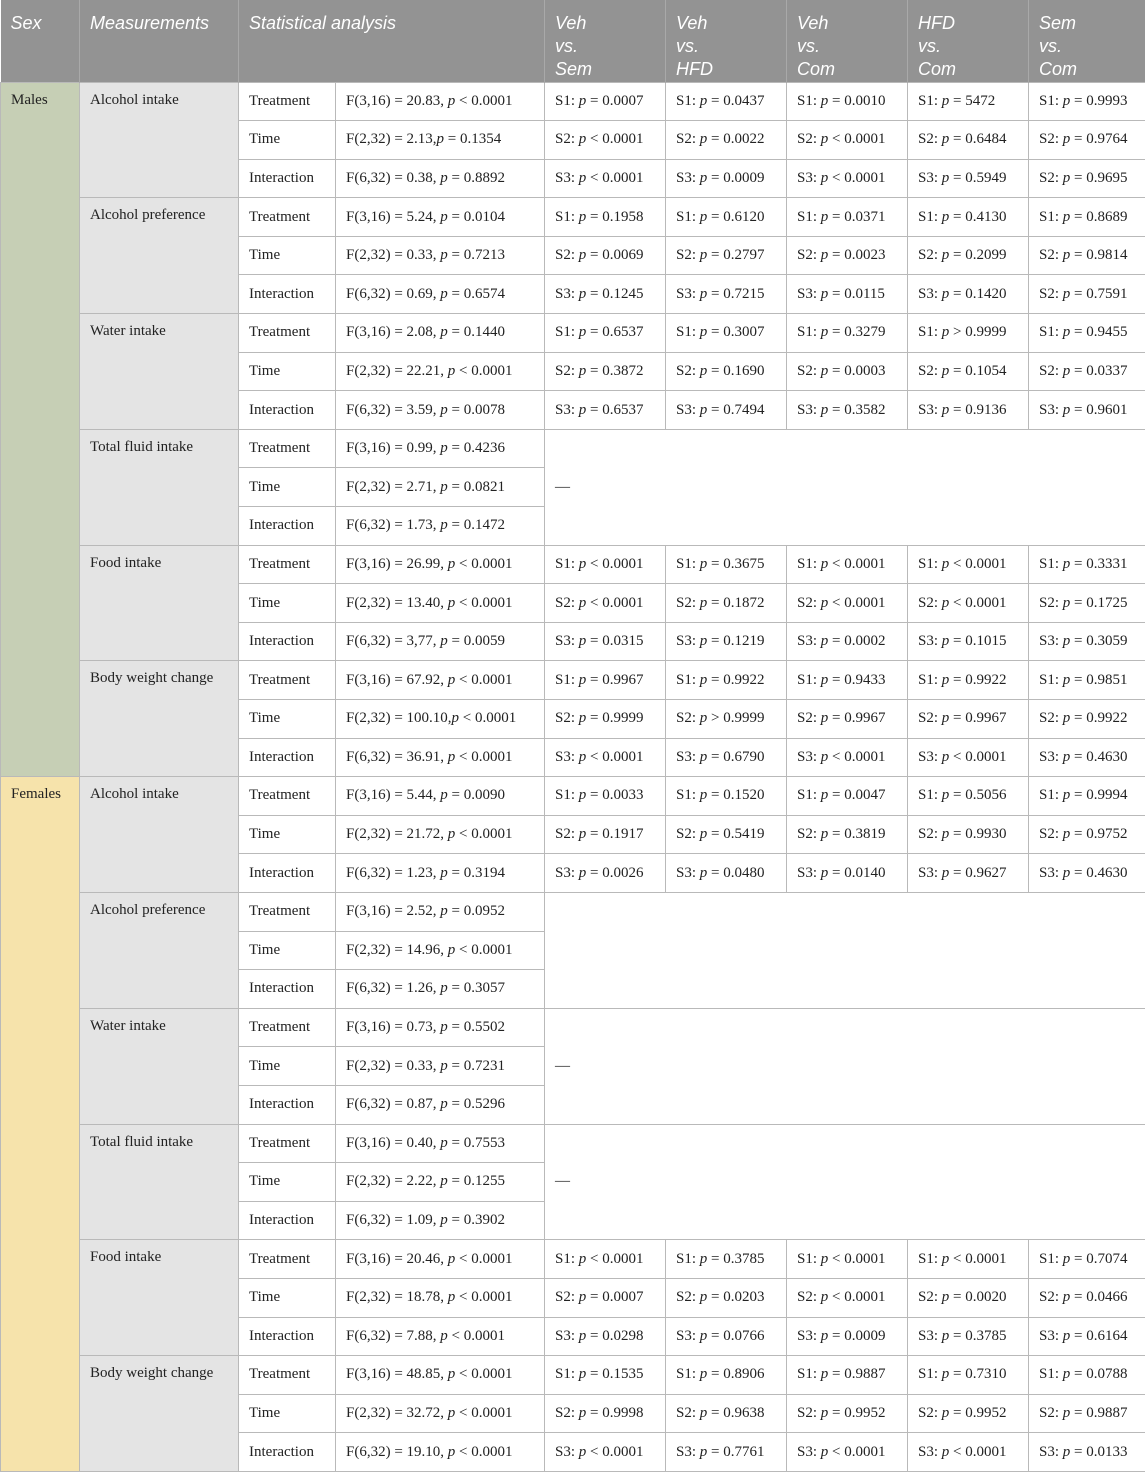 Image resolution: width=1145 pixels, height=1481 pixels. Describe the element at coordinates (726, 41) in the screenshot. I see `column-header: Veh vs. HFD` at that location.